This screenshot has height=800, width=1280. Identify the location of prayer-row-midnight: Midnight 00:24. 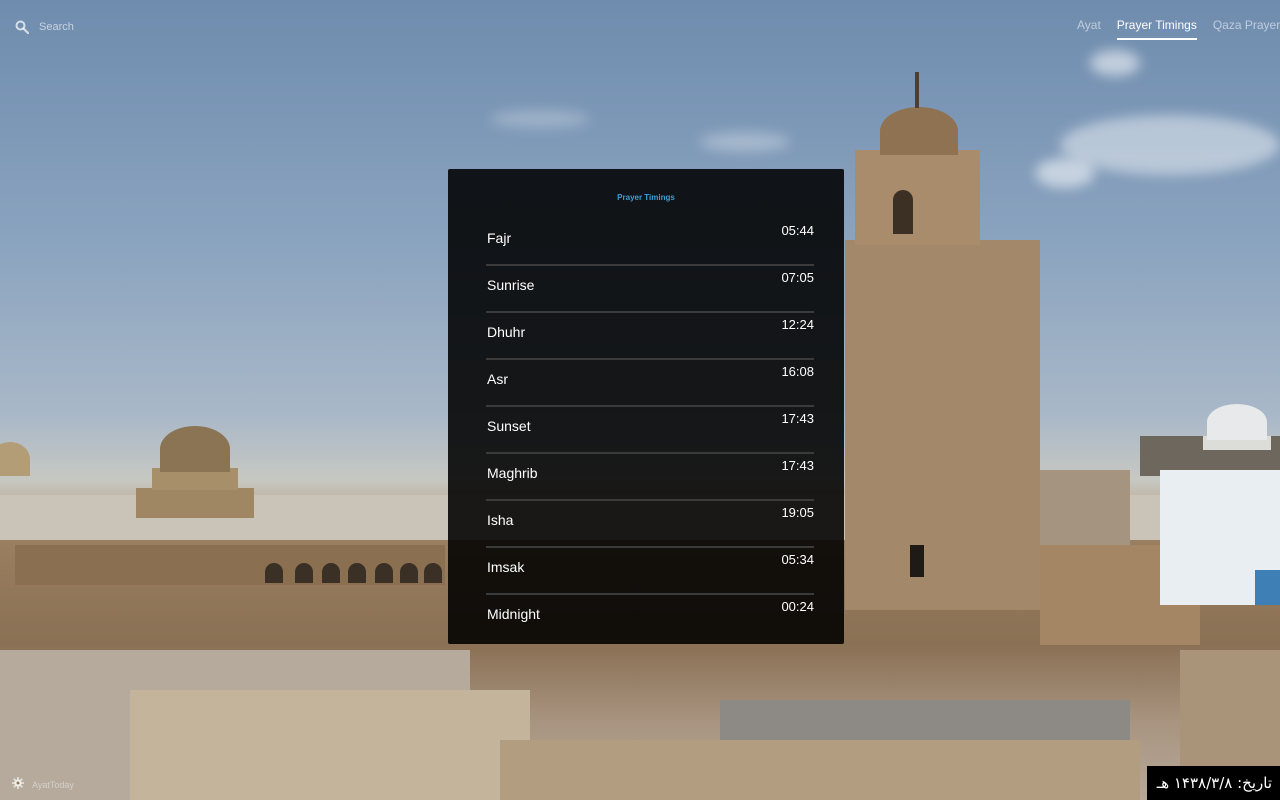
(650, 617).